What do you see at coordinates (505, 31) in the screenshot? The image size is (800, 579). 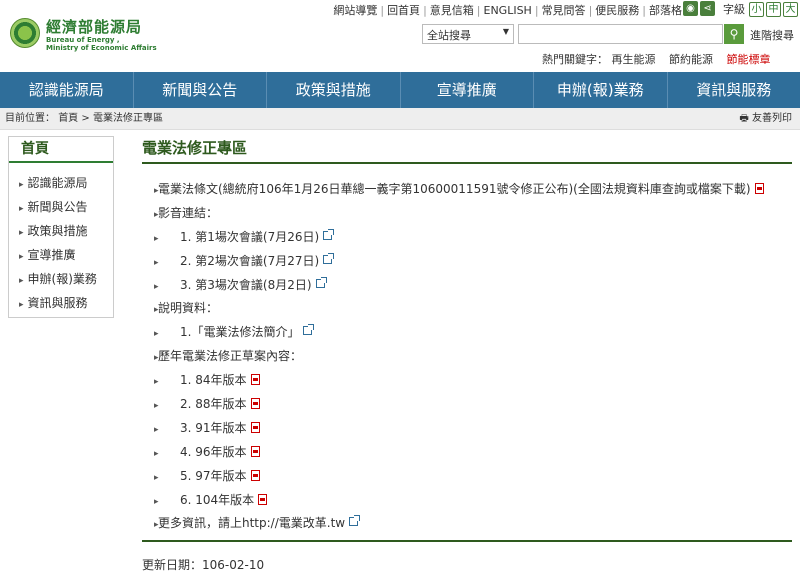 I see `chevron-down-icon: ▼` at bounding box center [505, 31].